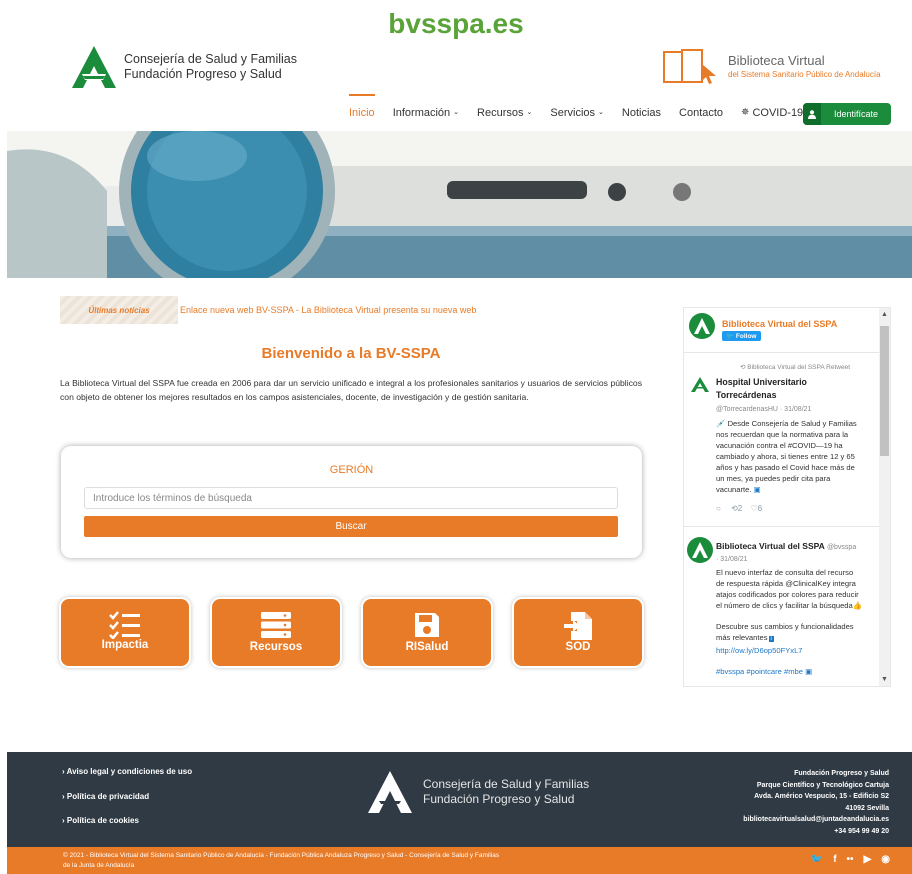  Describe the element at coordinates (753, 508) in the screenshot. I see `heart-icon: ♡` at that location.